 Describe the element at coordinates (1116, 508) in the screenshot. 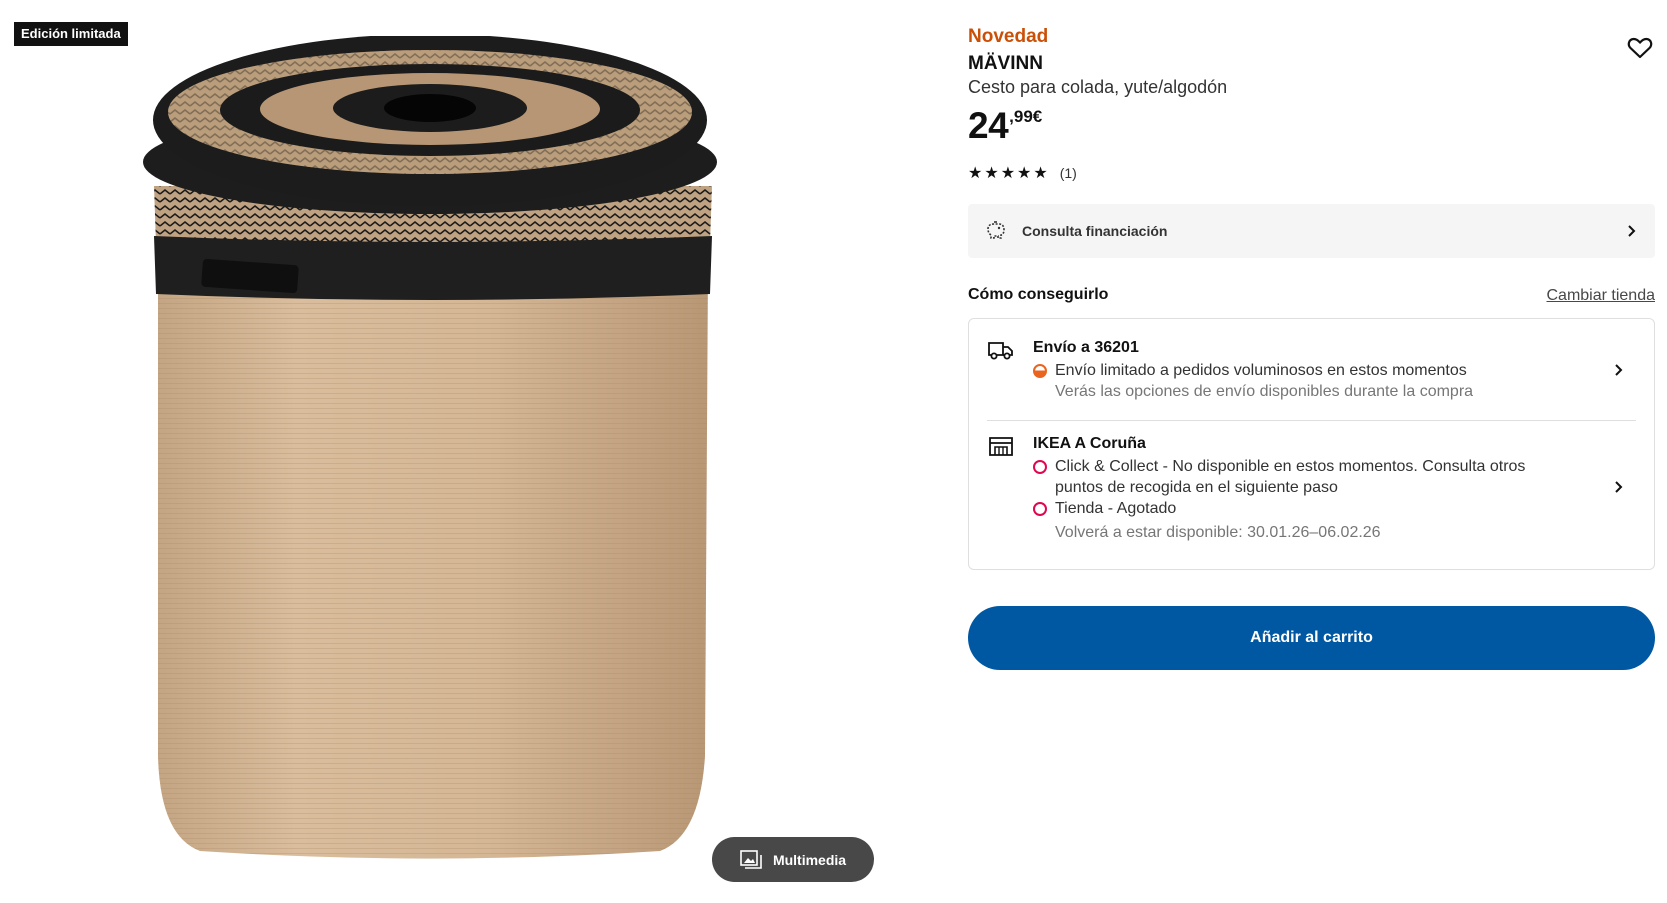

I see `store-stock-text: Tienda - Agotado` at that location.